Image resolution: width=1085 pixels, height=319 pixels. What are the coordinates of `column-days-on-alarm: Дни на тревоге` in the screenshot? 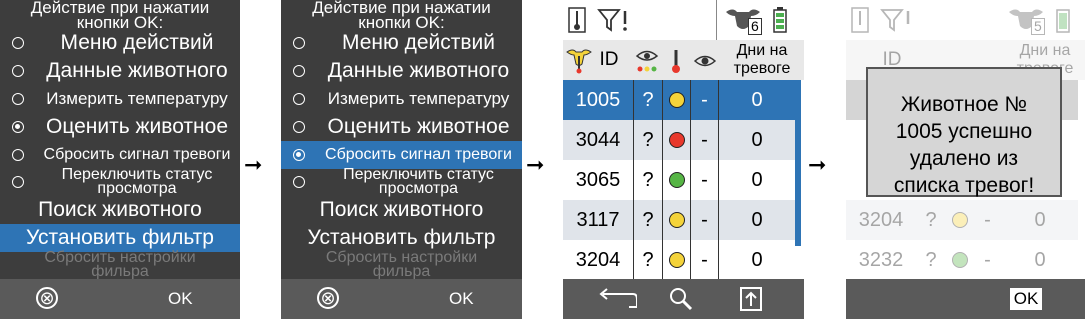 It's located at (762, 59).